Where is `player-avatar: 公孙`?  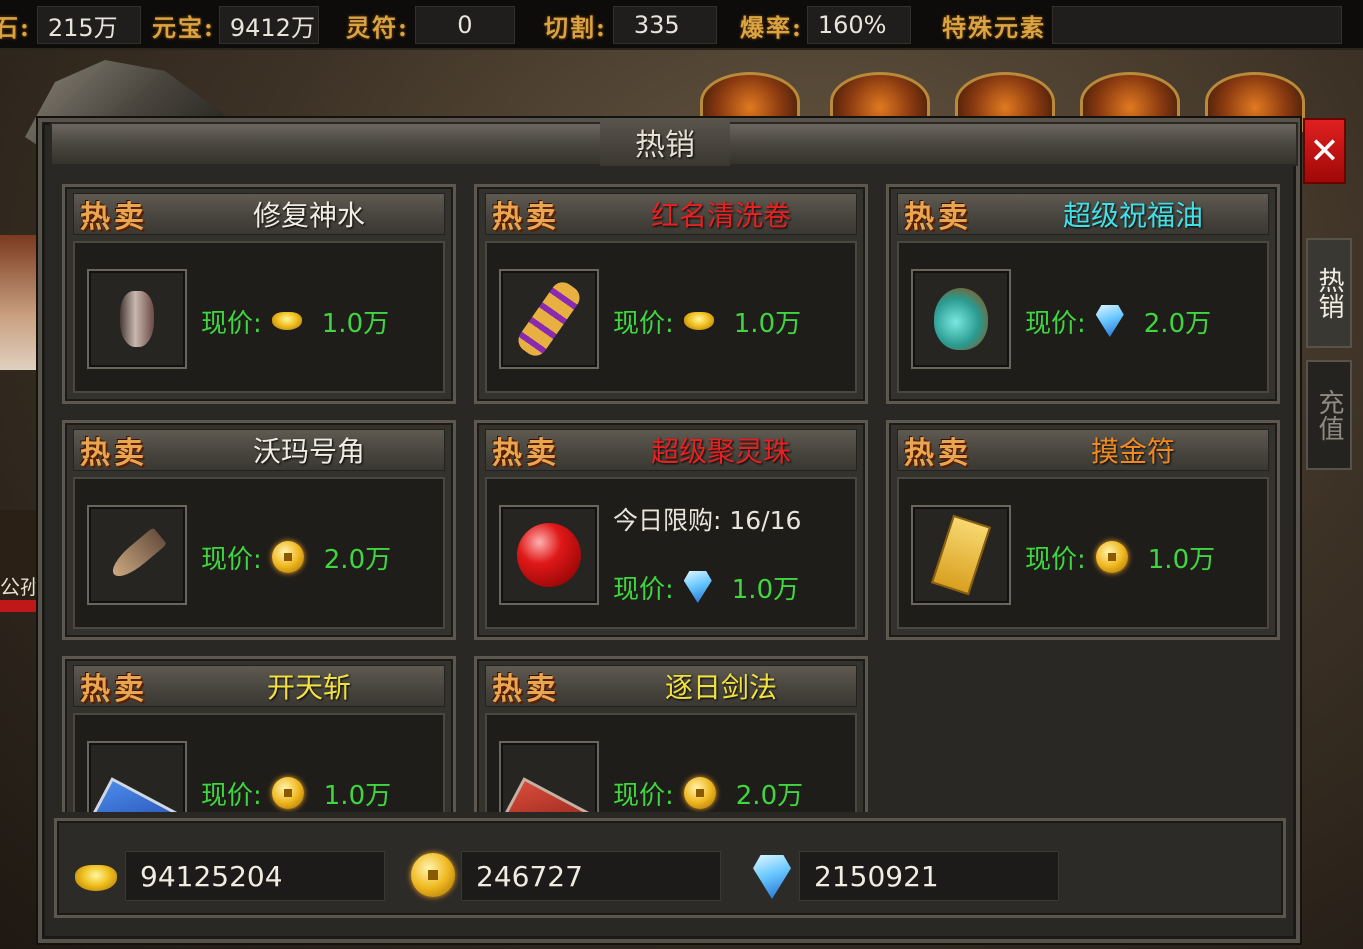 player-avatar: 公孙 is located at coordinates (20, 560).